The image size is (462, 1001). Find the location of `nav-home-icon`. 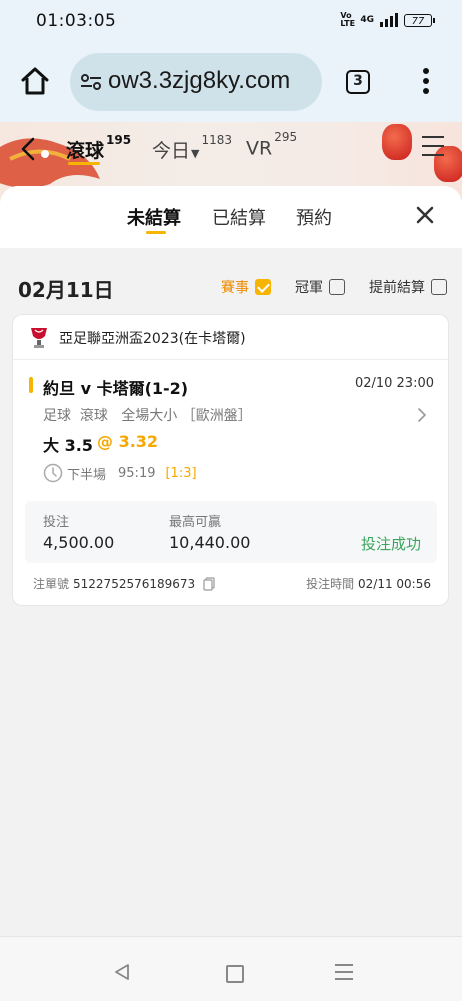

nav-home-icon is located at coordinates (235, 974).